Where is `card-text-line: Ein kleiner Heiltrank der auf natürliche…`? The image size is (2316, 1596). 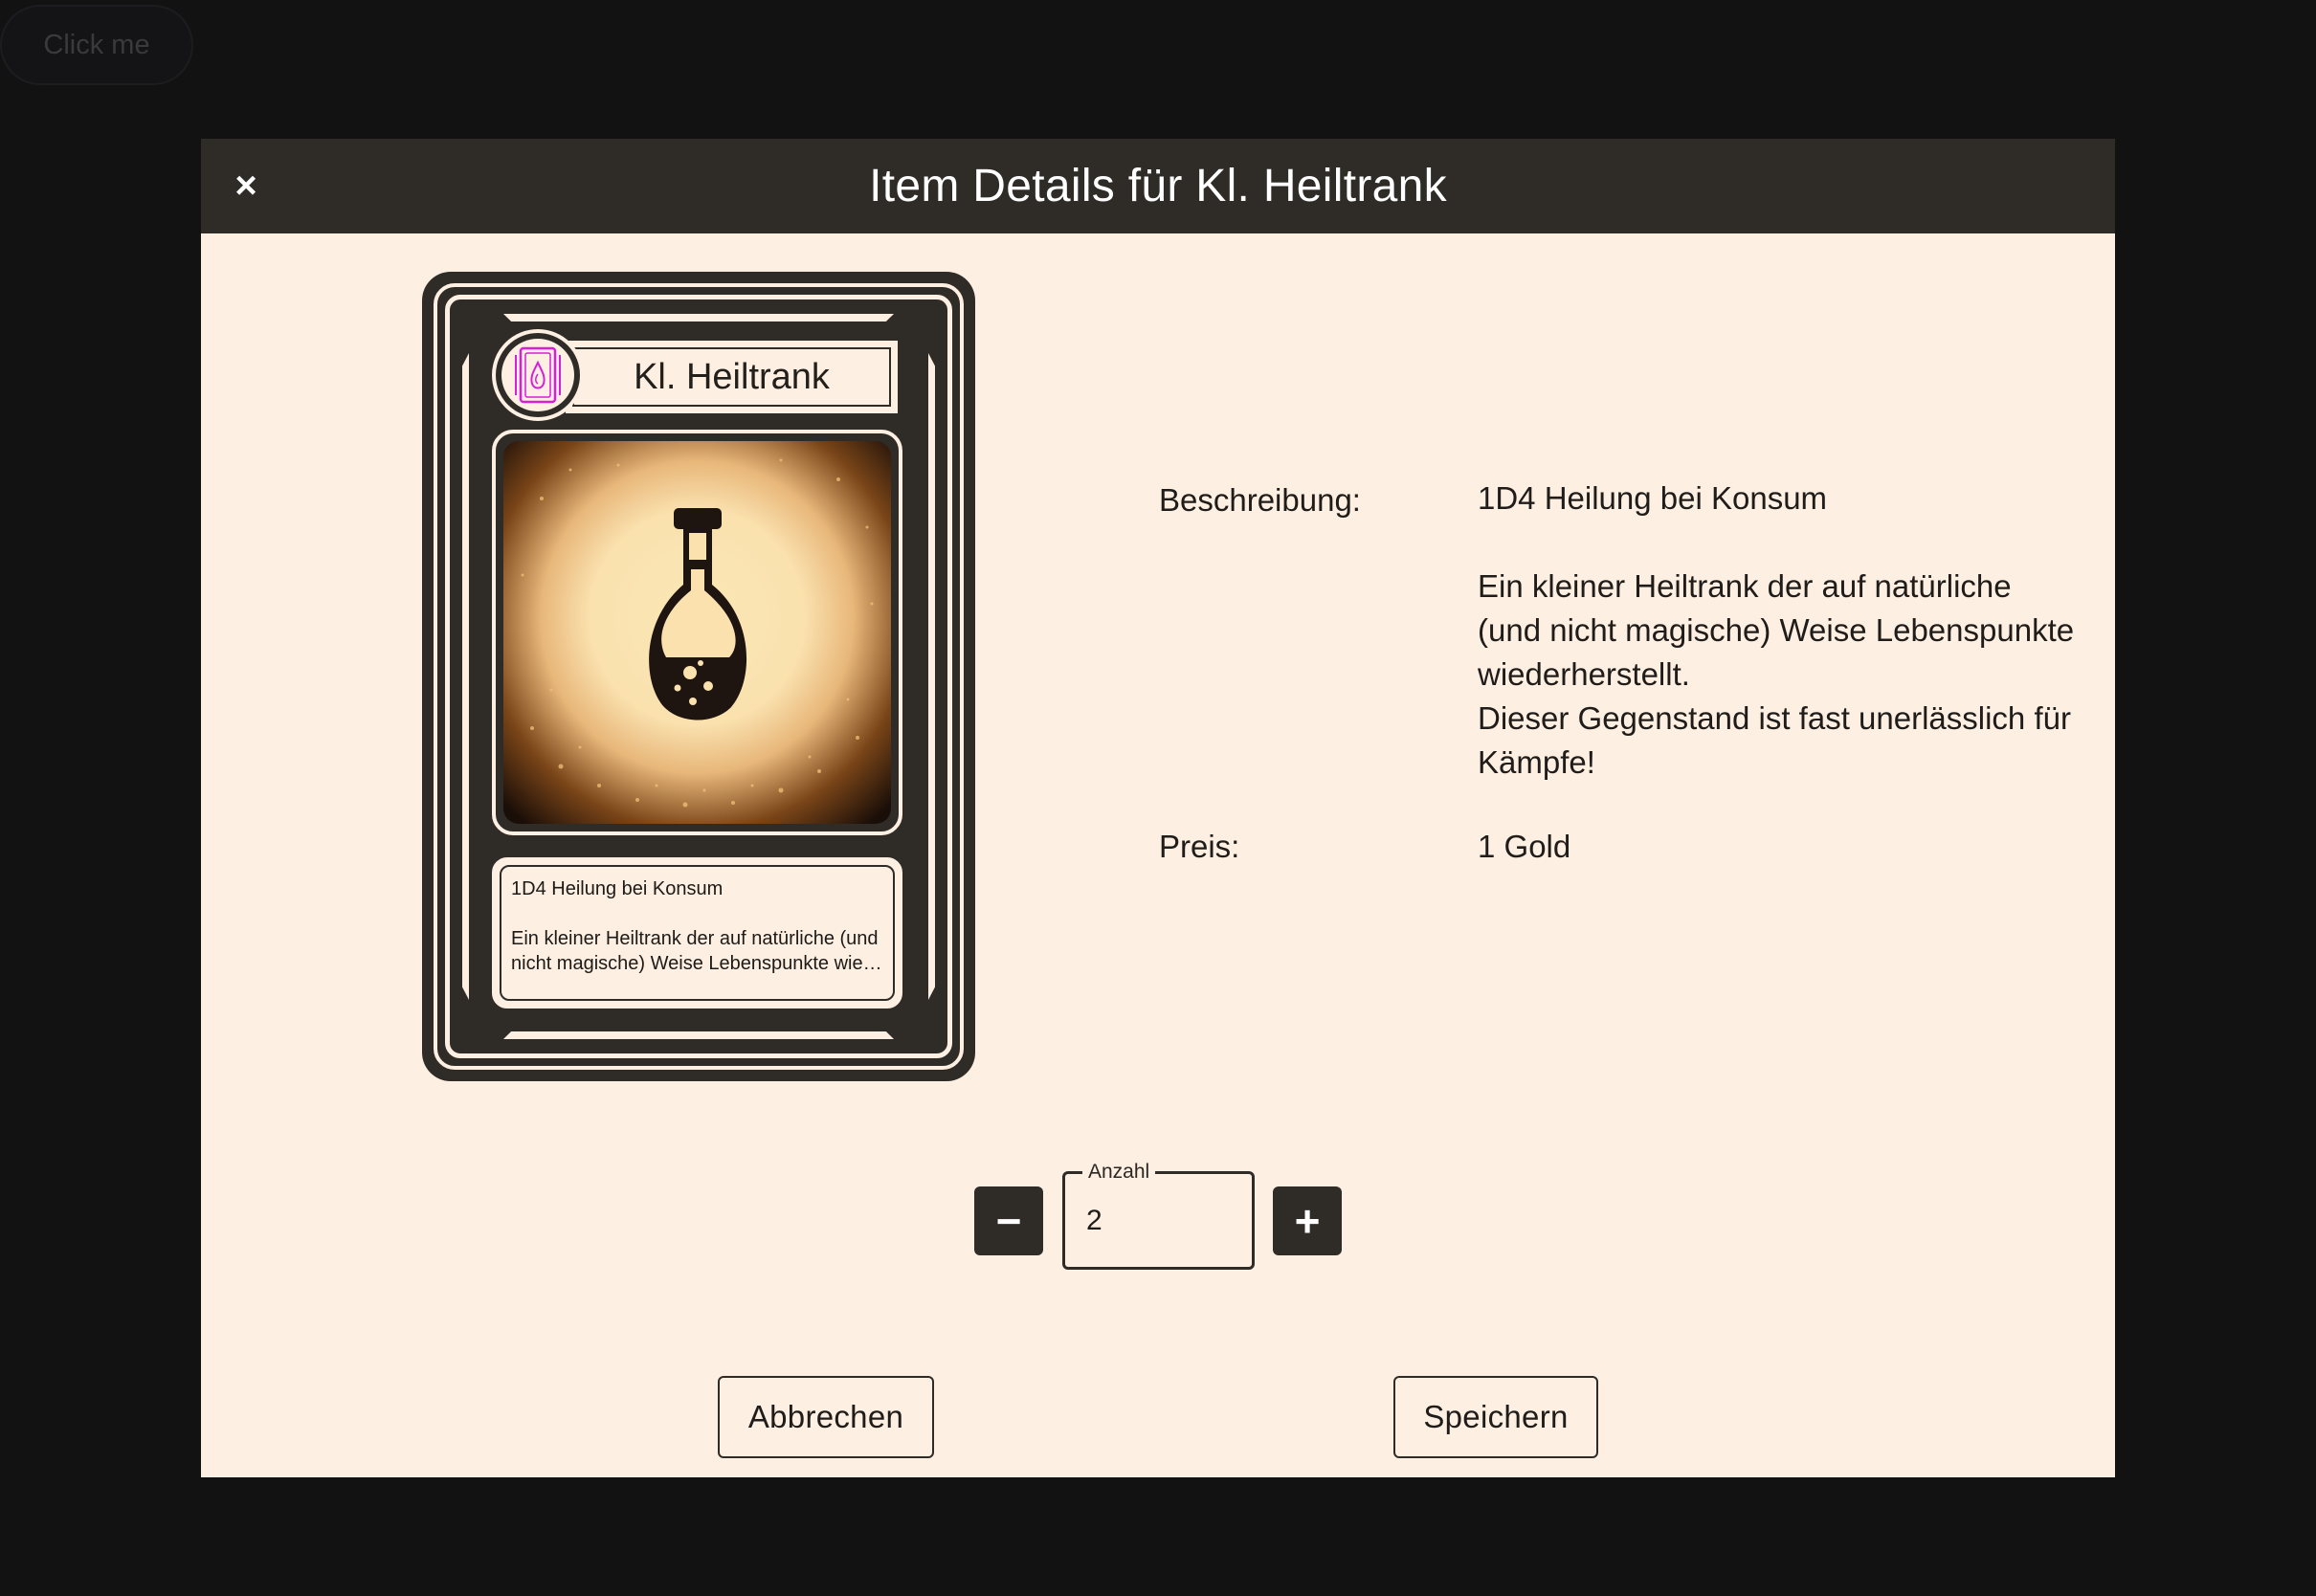 card-text-line: Ein kleiner Heiltrank der auf natürliche… is located at coordinates (695, 939).